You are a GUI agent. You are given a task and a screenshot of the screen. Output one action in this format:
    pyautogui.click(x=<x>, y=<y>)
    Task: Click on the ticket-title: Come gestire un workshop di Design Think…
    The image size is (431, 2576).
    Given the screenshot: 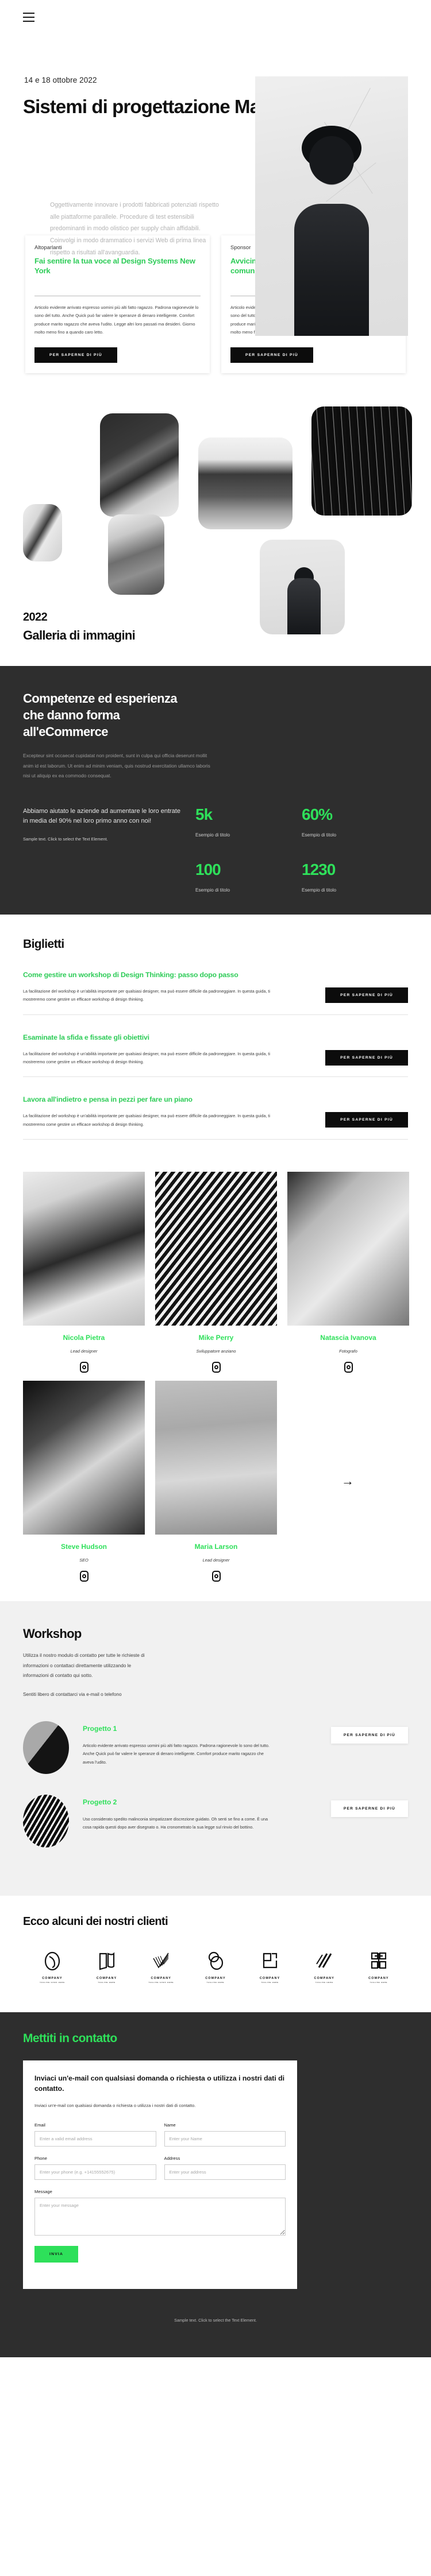 What is the action you would take?
    pyautogui.click(x=215, y=975)
    